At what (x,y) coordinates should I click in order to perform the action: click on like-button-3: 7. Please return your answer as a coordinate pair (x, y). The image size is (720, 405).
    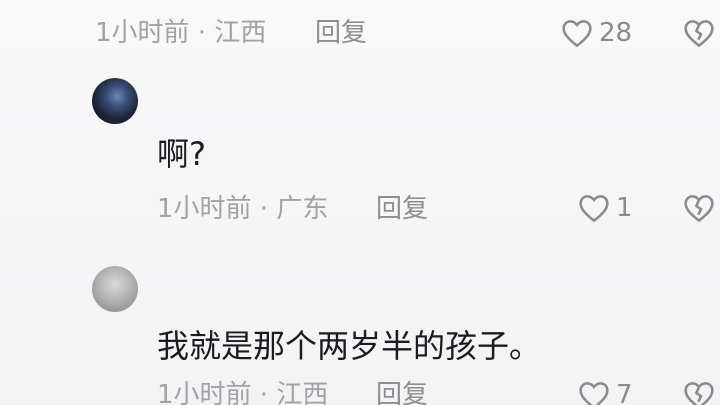
    Looking at the image, I should click on (605, 392).